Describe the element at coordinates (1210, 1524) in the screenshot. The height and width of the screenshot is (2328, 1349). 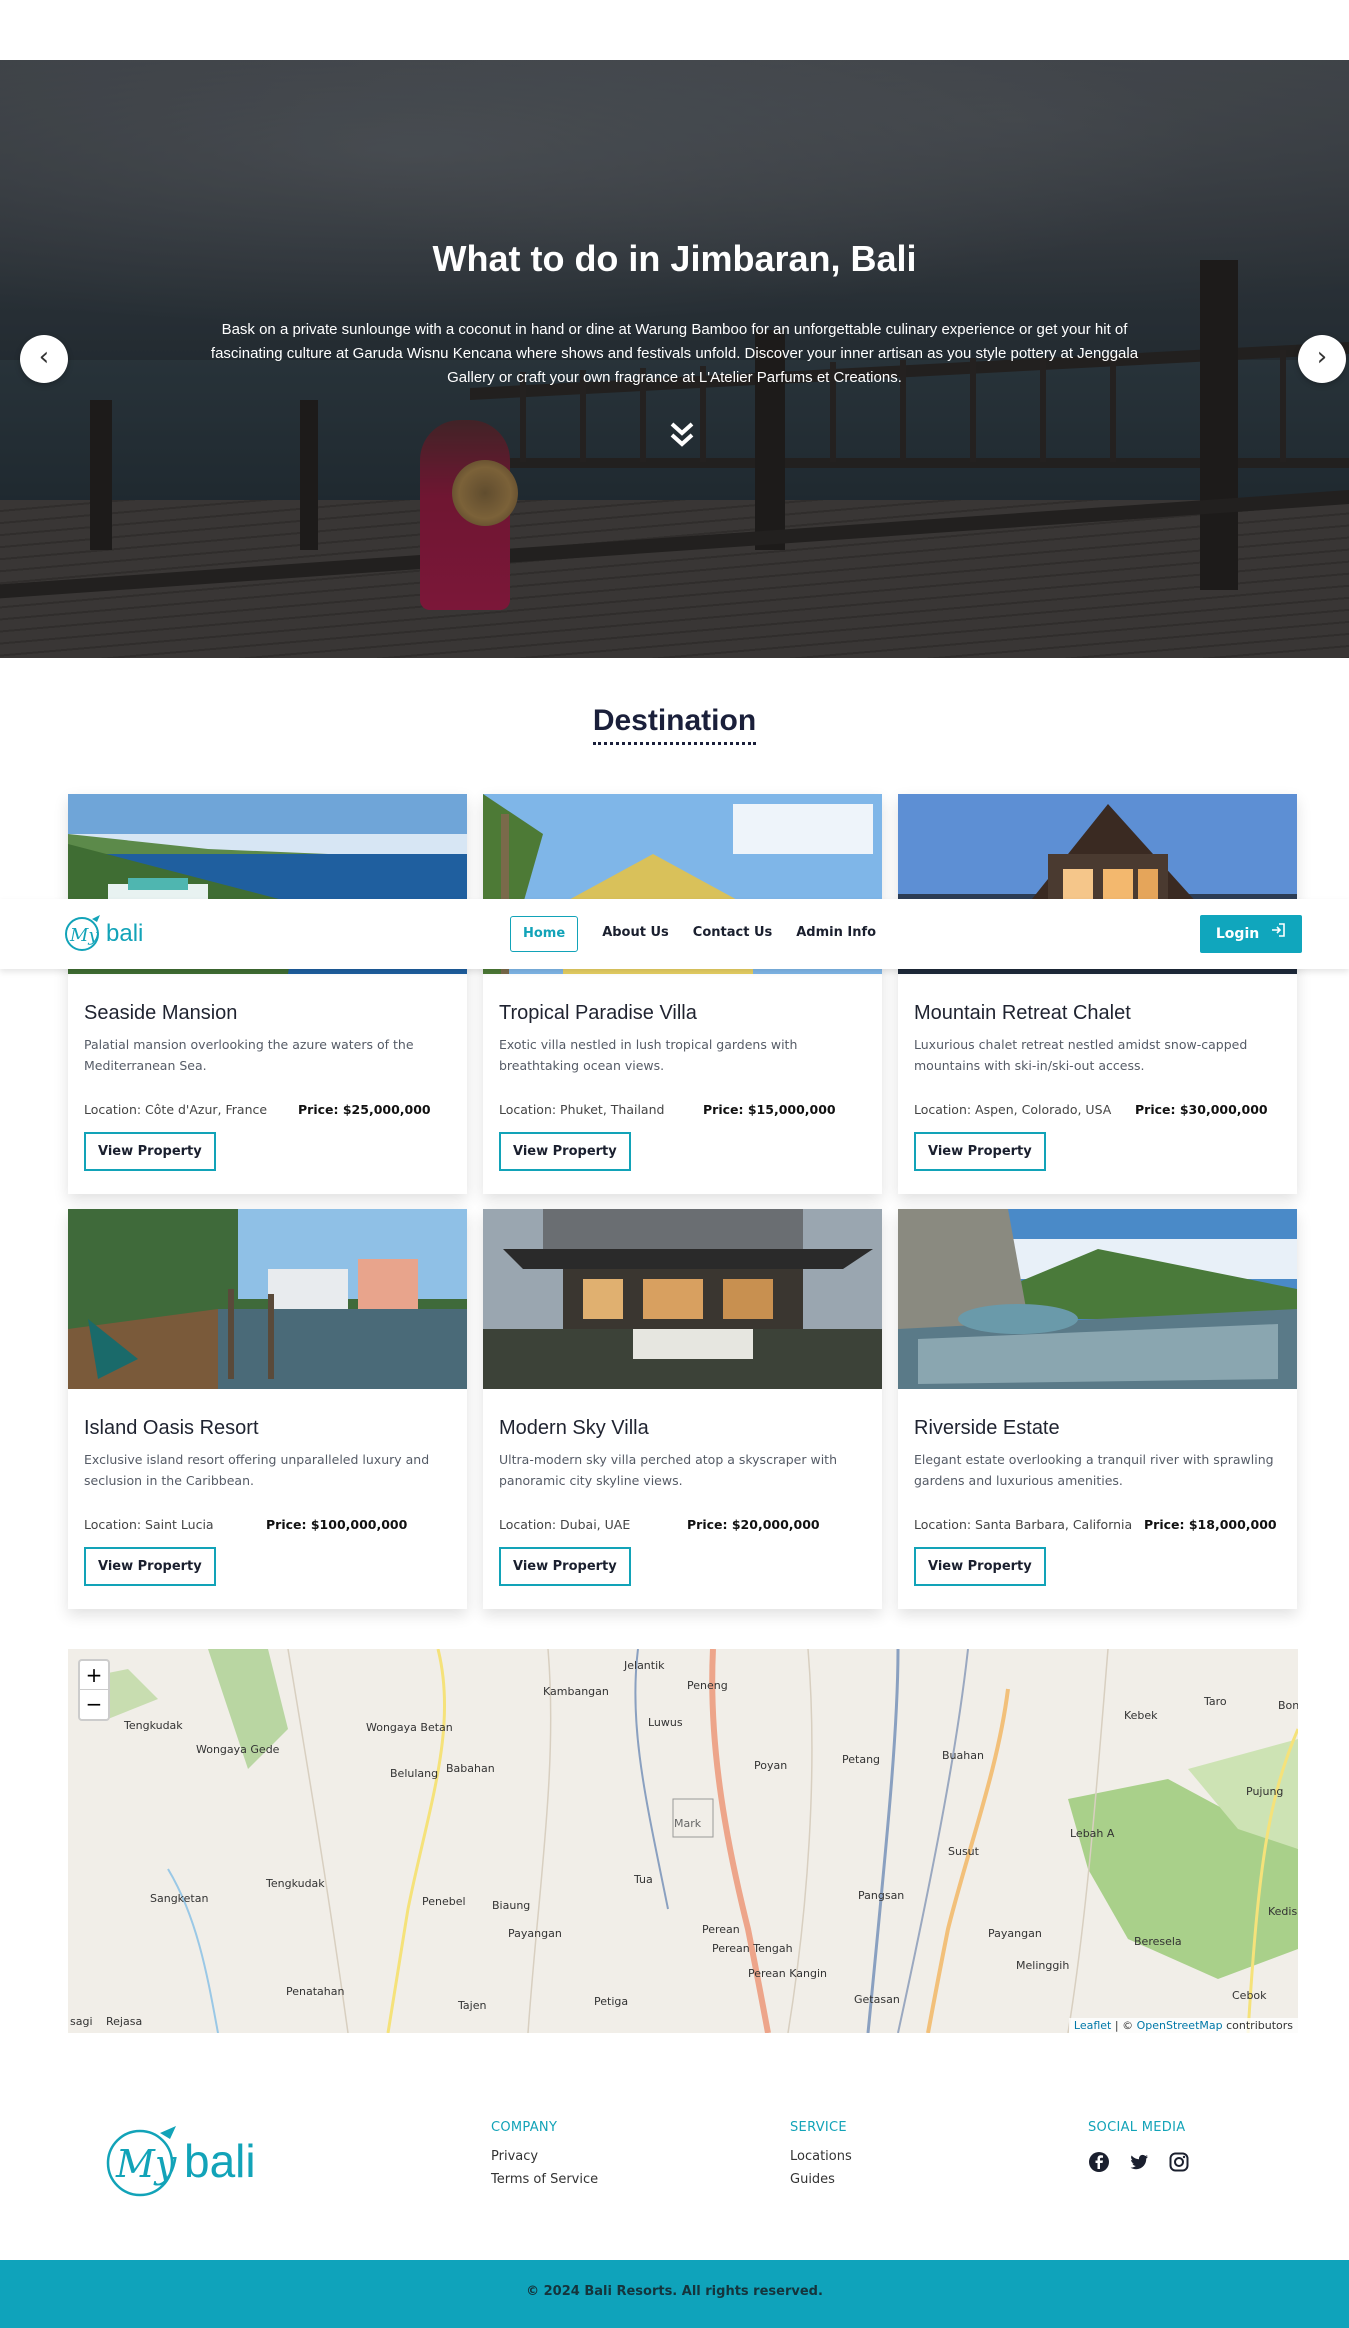
I see `property-price: Price: $18,000,000` at that location.